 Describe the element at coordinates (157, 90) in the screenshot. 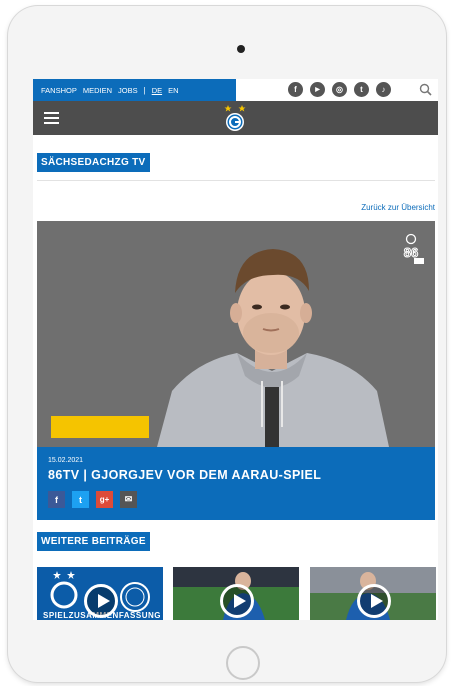

I see `lang-de: DE` at that location.